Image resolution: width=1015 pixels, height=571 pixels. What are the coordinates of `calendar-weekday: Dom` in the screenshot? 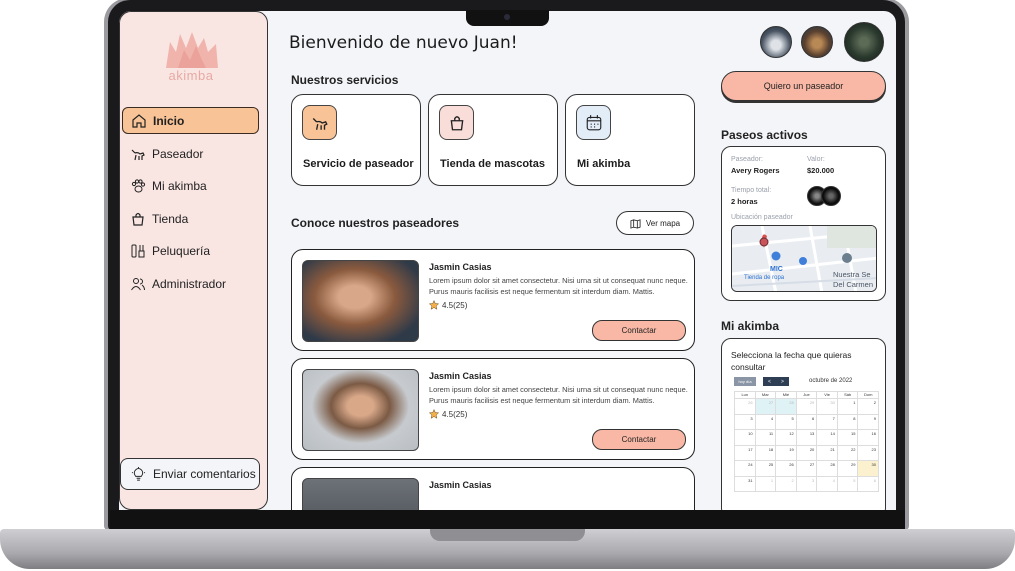 It's located at (868, 395).